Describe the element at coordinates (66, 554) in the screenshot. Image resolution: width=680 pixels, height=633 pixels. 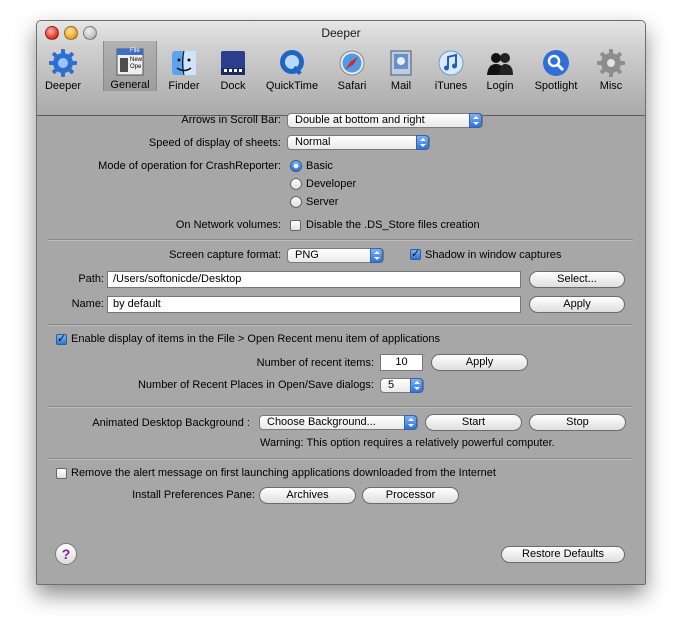
I see `help-button: ?` at that location.